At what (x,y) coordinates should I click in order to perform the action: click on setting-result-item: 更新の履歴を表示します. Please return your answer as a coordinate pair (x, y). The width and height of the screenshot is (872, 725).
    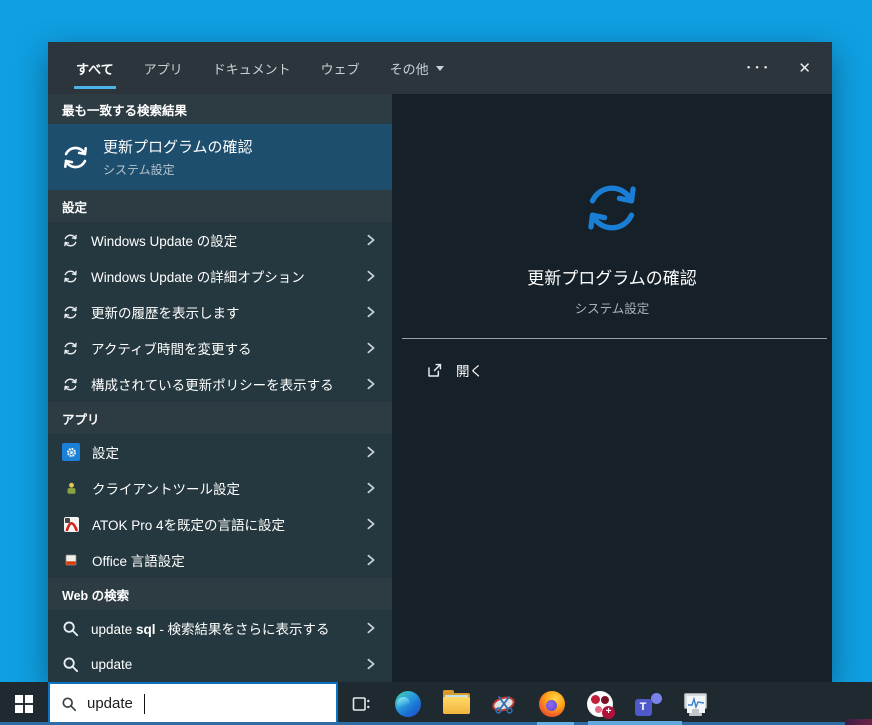
    Looking at the image, I should click on (220, 312).